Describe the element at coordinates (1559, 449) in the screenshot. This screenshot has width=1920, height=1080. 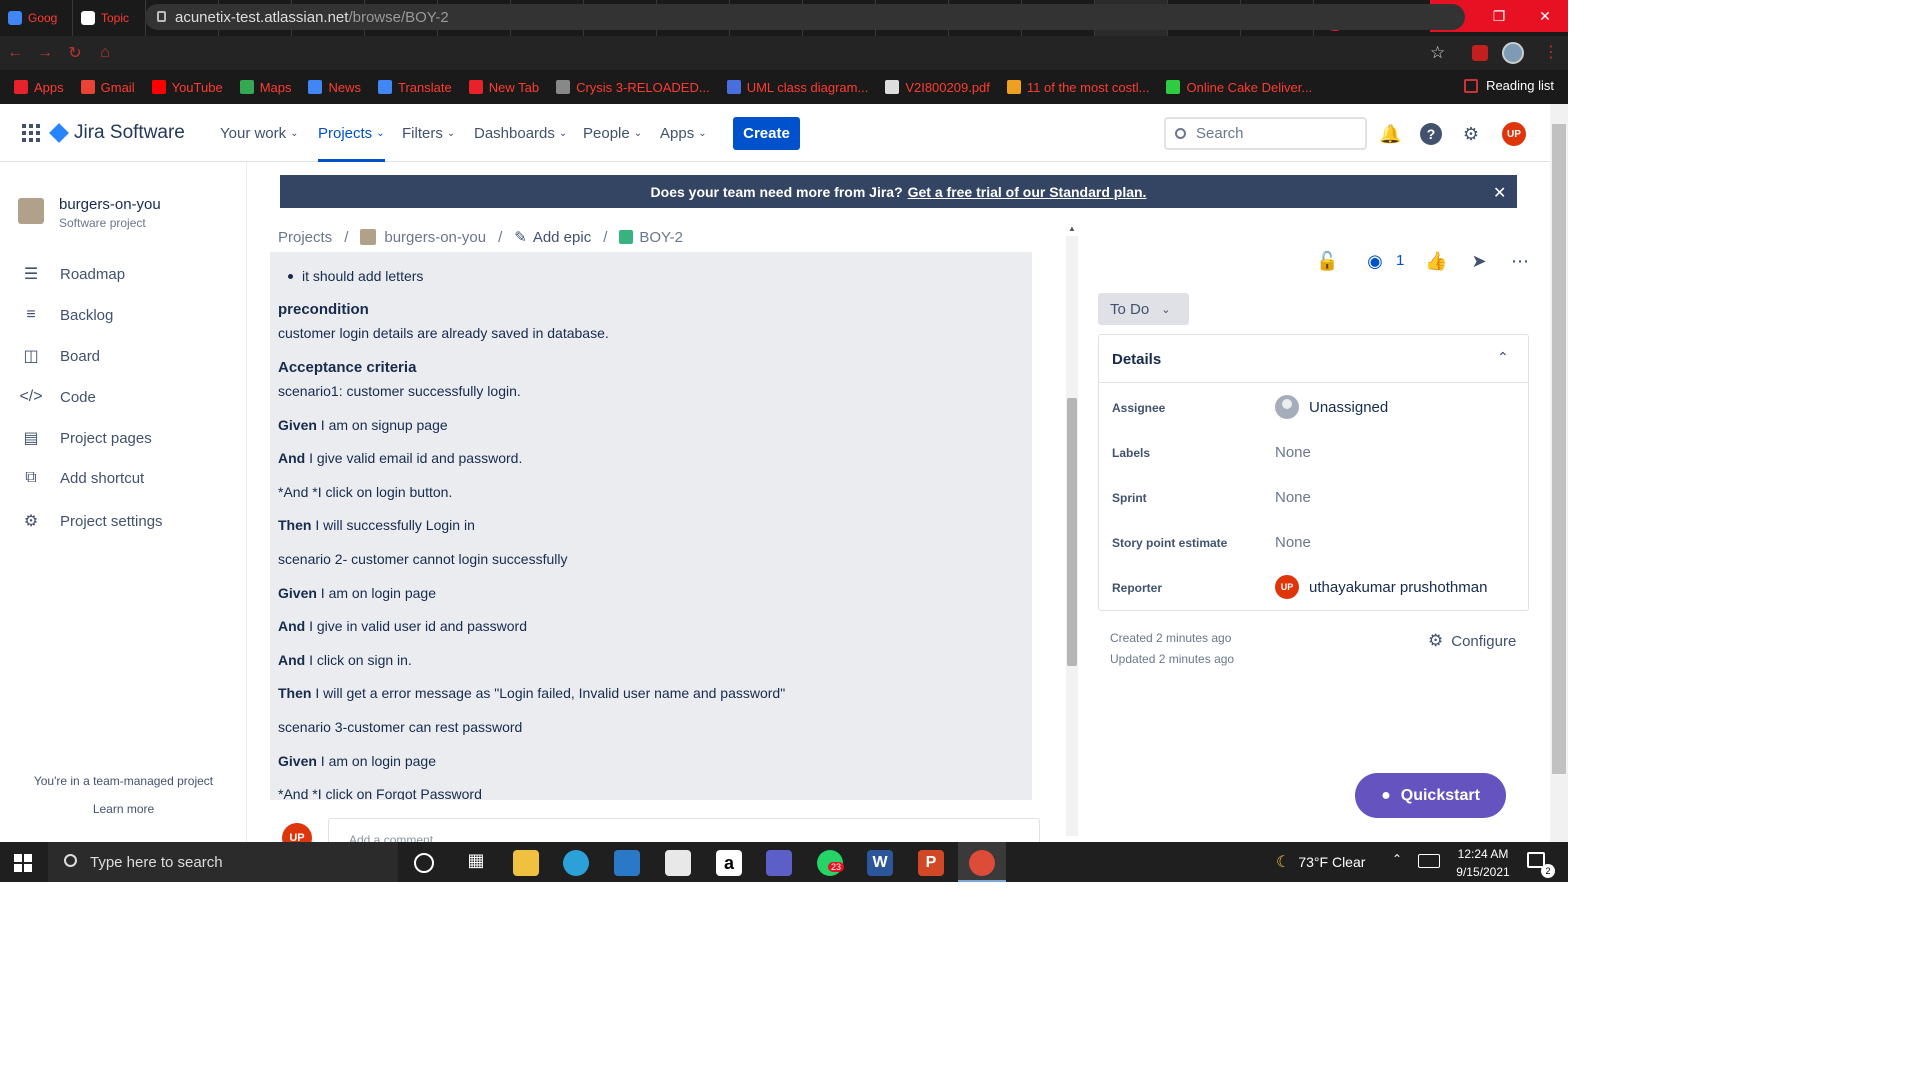
I see `page-scrollbar-thumb` at that location.